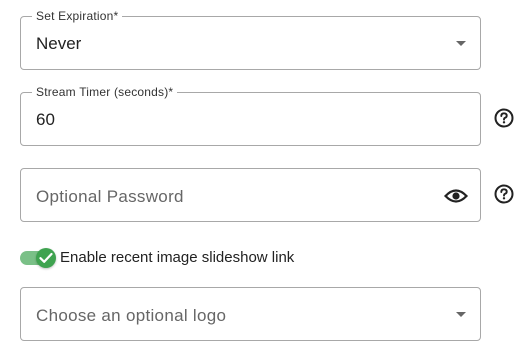  I want to click on logo-select-placeholder: Choose an optional logo, so click(131, 315).